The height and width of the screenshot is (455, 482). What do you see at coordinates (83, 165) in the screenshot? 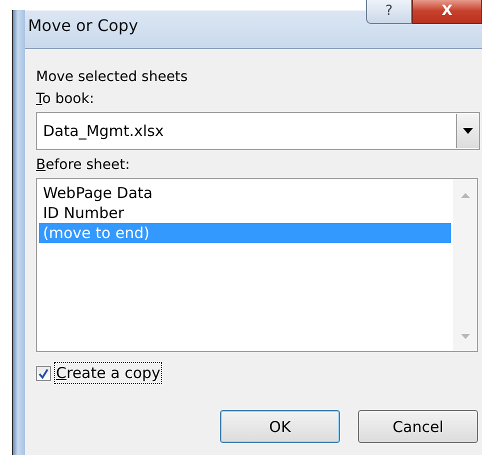
I see `before-sheet-label: Before sheet:` at bounding box center [83, 165].